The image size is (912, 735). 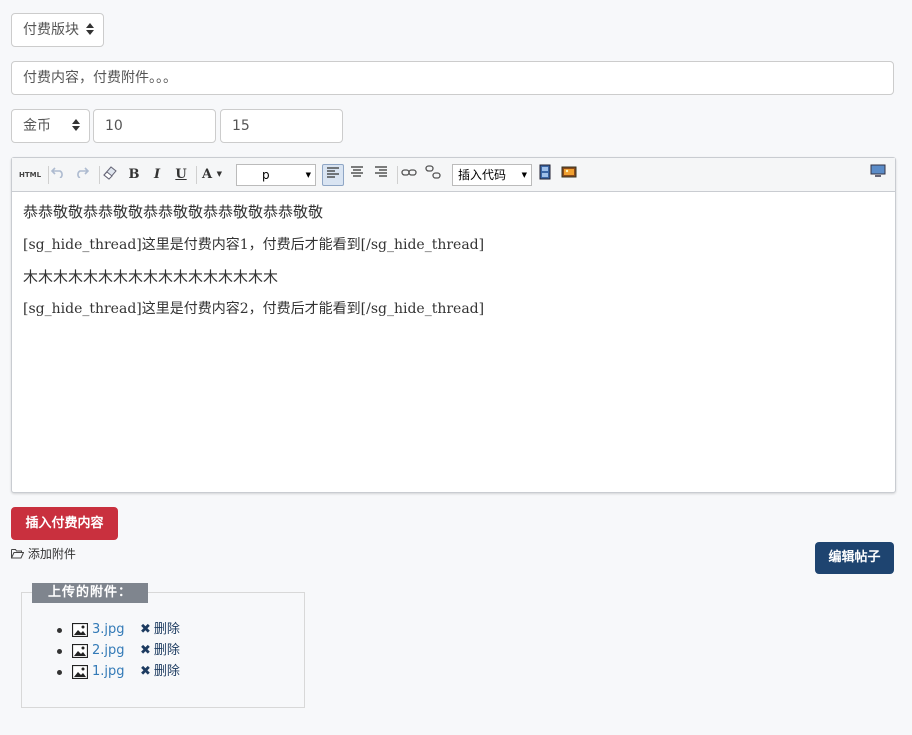 I want to click on insert-code-select-value: 插入代码, so click(x=482, y=175).